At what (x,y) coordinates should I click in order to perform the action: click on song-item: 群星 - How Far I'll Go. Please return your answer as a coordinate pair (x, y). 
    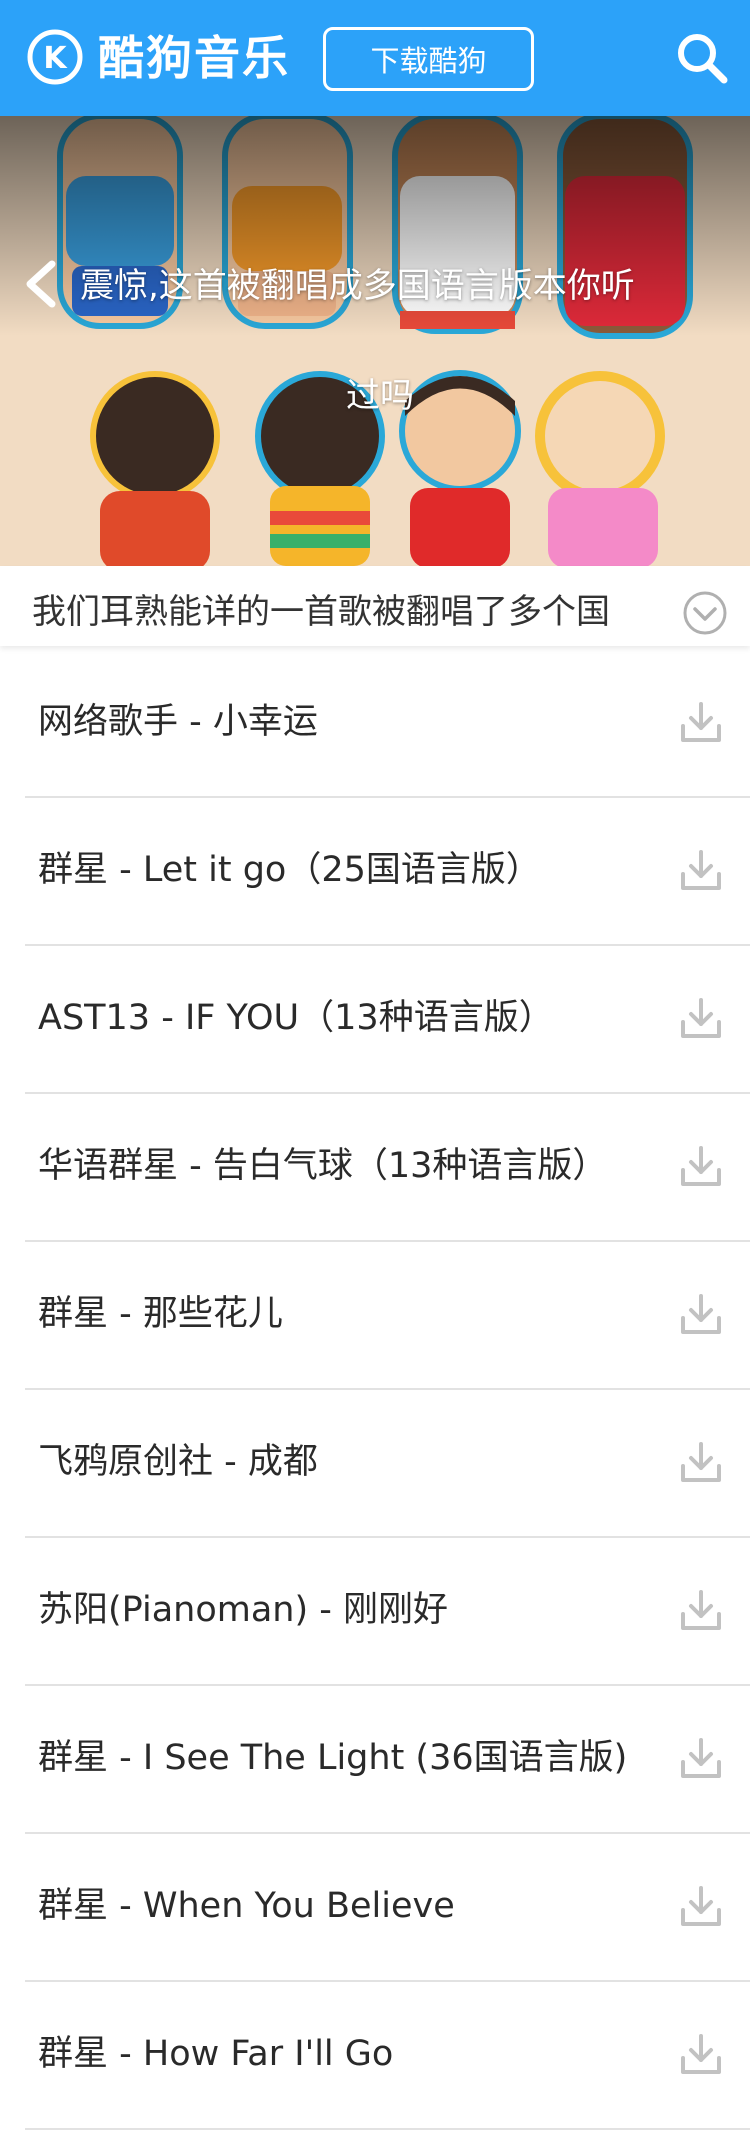
    Looking at the image, I should click on (387, 2056).